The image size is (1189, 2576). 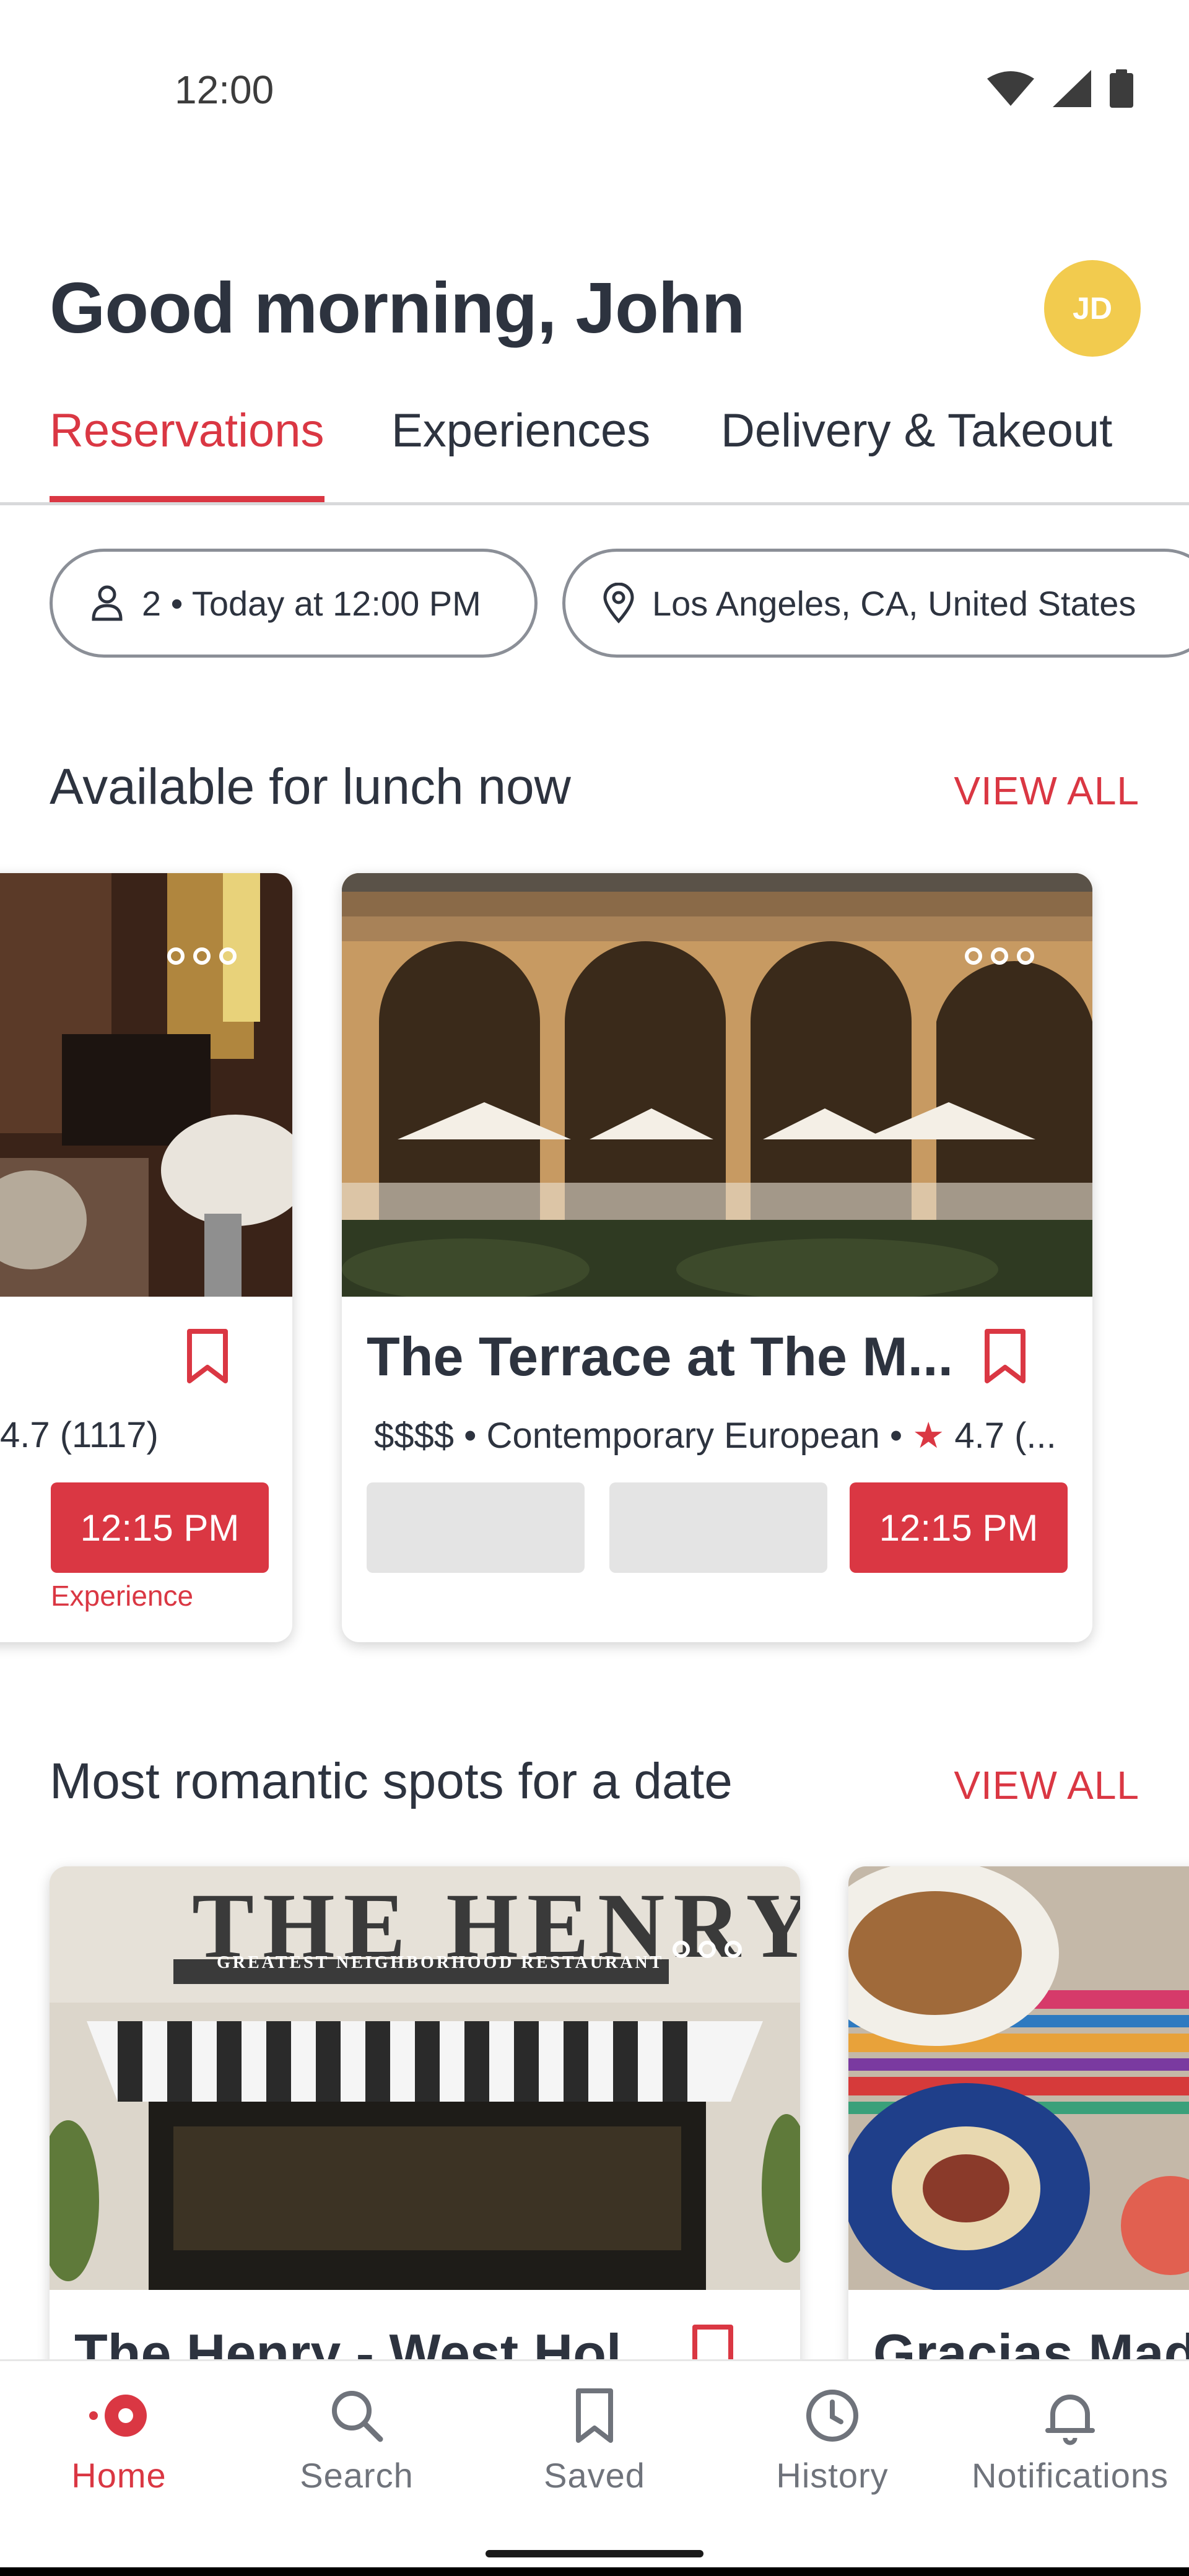 I want to click on nav-search: Search, so click(x=357, y=2441).